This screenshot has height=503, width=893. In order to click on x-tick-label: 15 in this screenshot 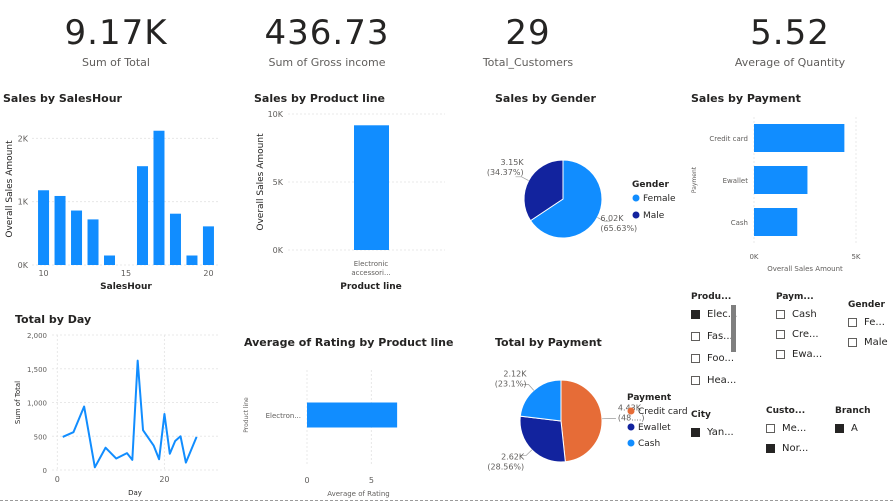, I will do `click(126, 273)`.